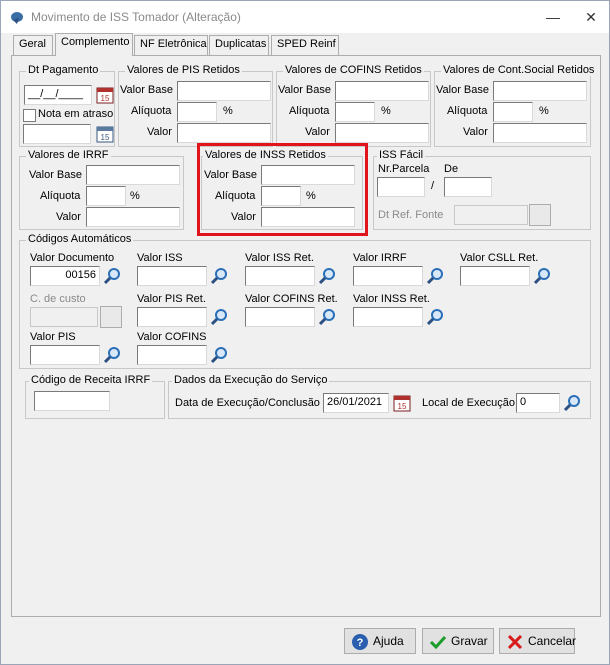 The width and height of the screenshot is (610, 665). I want to click on valor-pis-ret-input, so click(172, 317).